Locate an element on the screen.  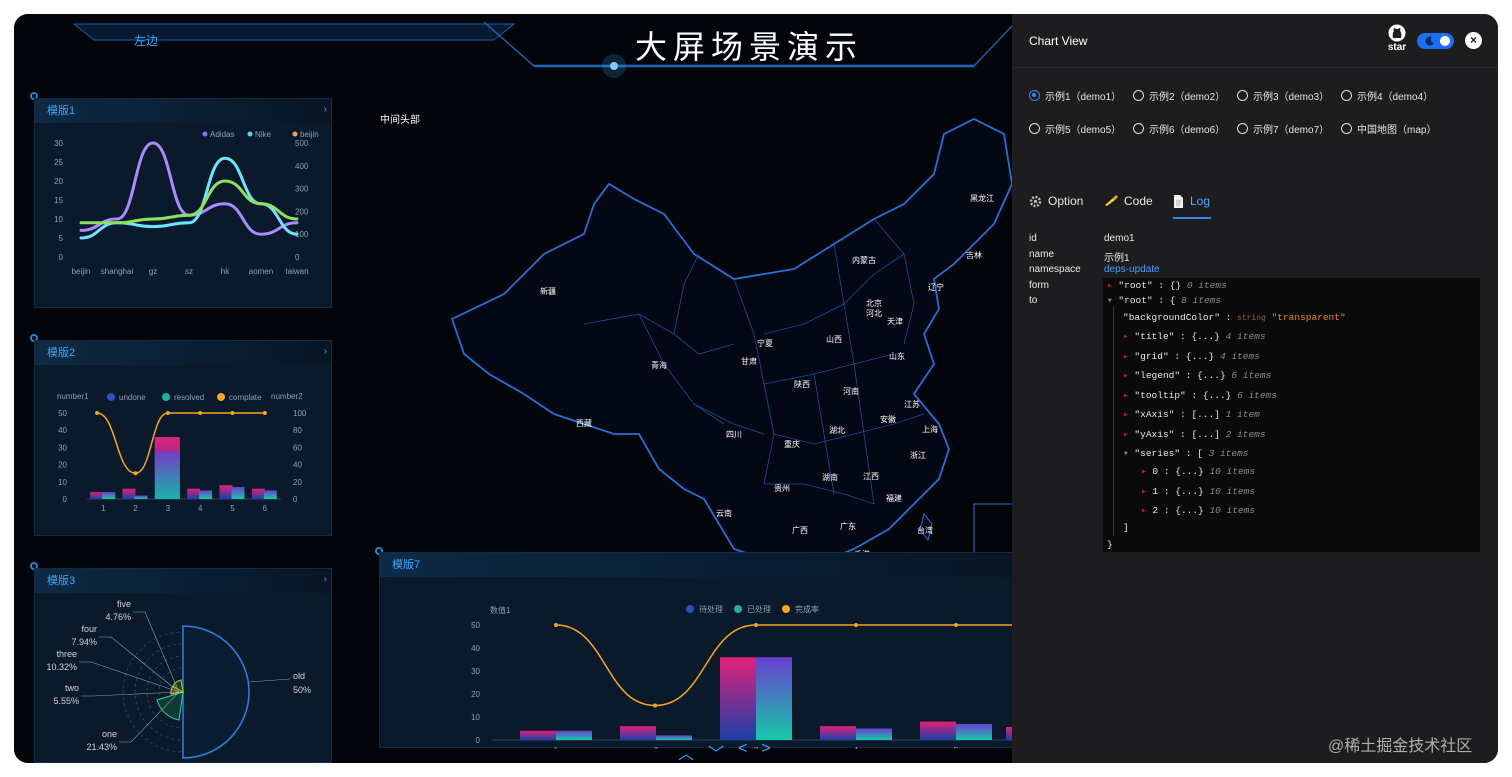
json-root-empty: ▸ "root" : {} 0 items is located at coordinates (1167, 285).